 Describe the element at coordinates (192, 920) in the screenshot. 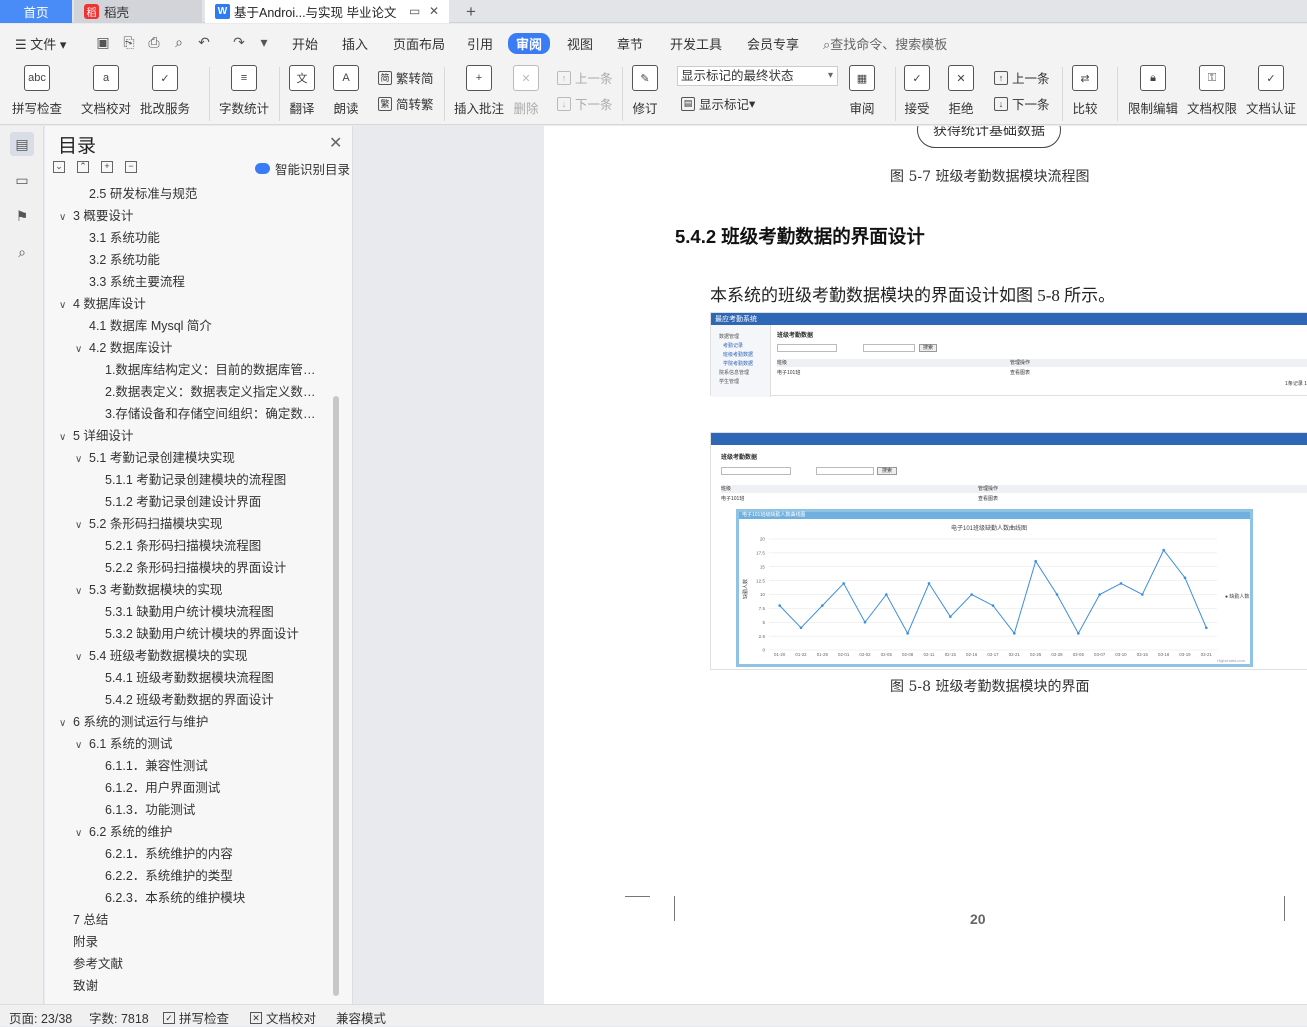

I see `toc-item: 7 总结` at that location.